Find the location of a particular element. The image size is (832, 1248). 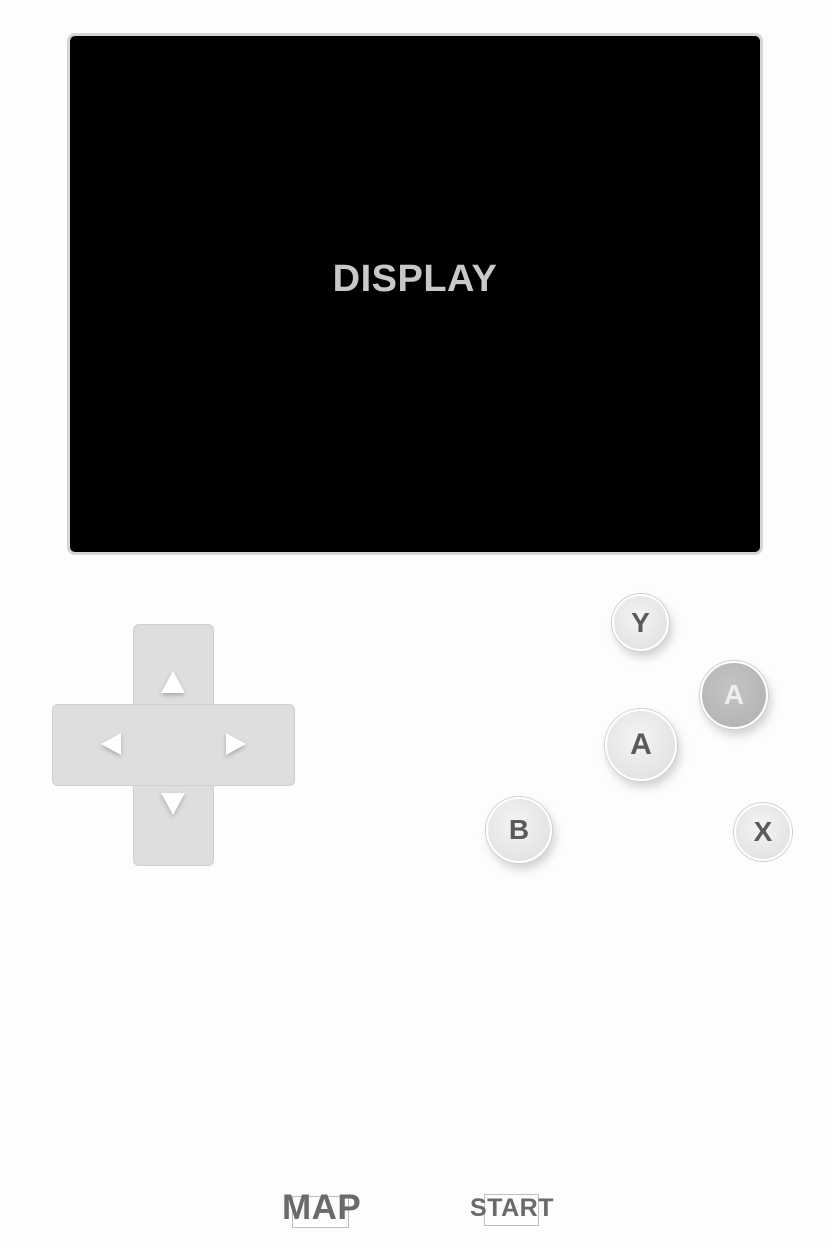

a-button-secondary-label: A is located at coordinates (734, 694).